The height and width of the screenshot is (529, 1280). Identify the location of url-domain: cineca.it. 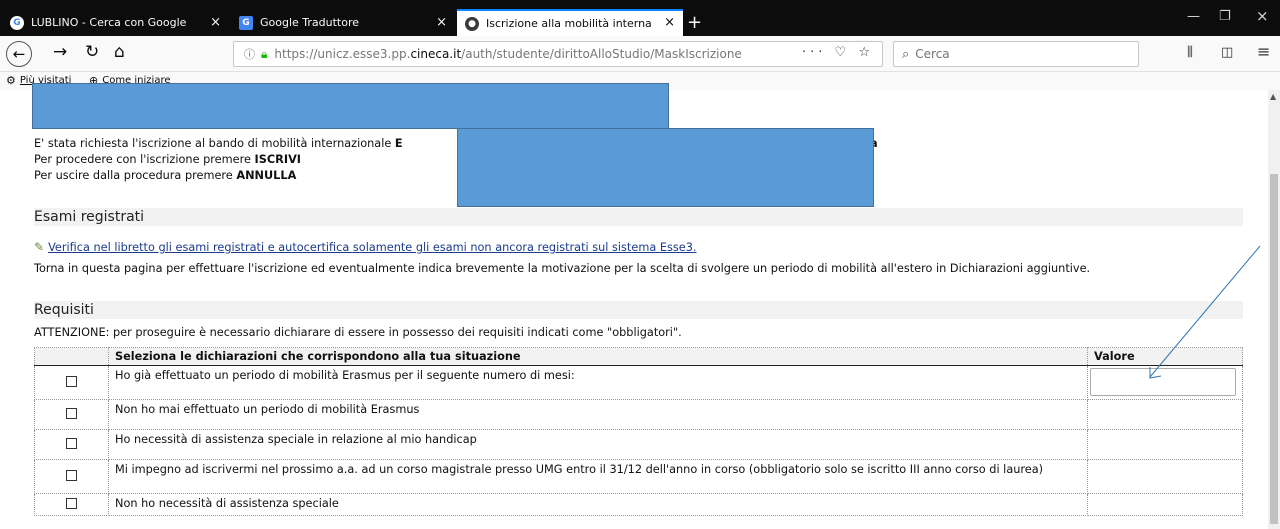
(436, 54).